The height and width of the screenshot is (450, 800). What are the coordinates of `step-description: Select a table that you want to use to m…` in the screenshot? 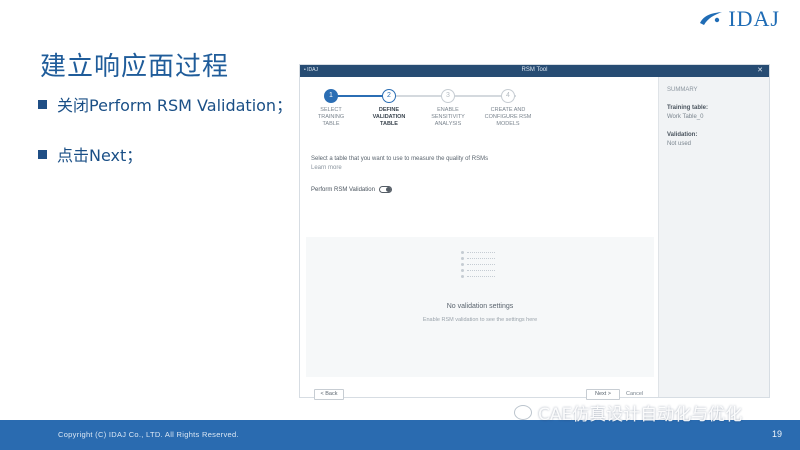 It's located at (400, 159).